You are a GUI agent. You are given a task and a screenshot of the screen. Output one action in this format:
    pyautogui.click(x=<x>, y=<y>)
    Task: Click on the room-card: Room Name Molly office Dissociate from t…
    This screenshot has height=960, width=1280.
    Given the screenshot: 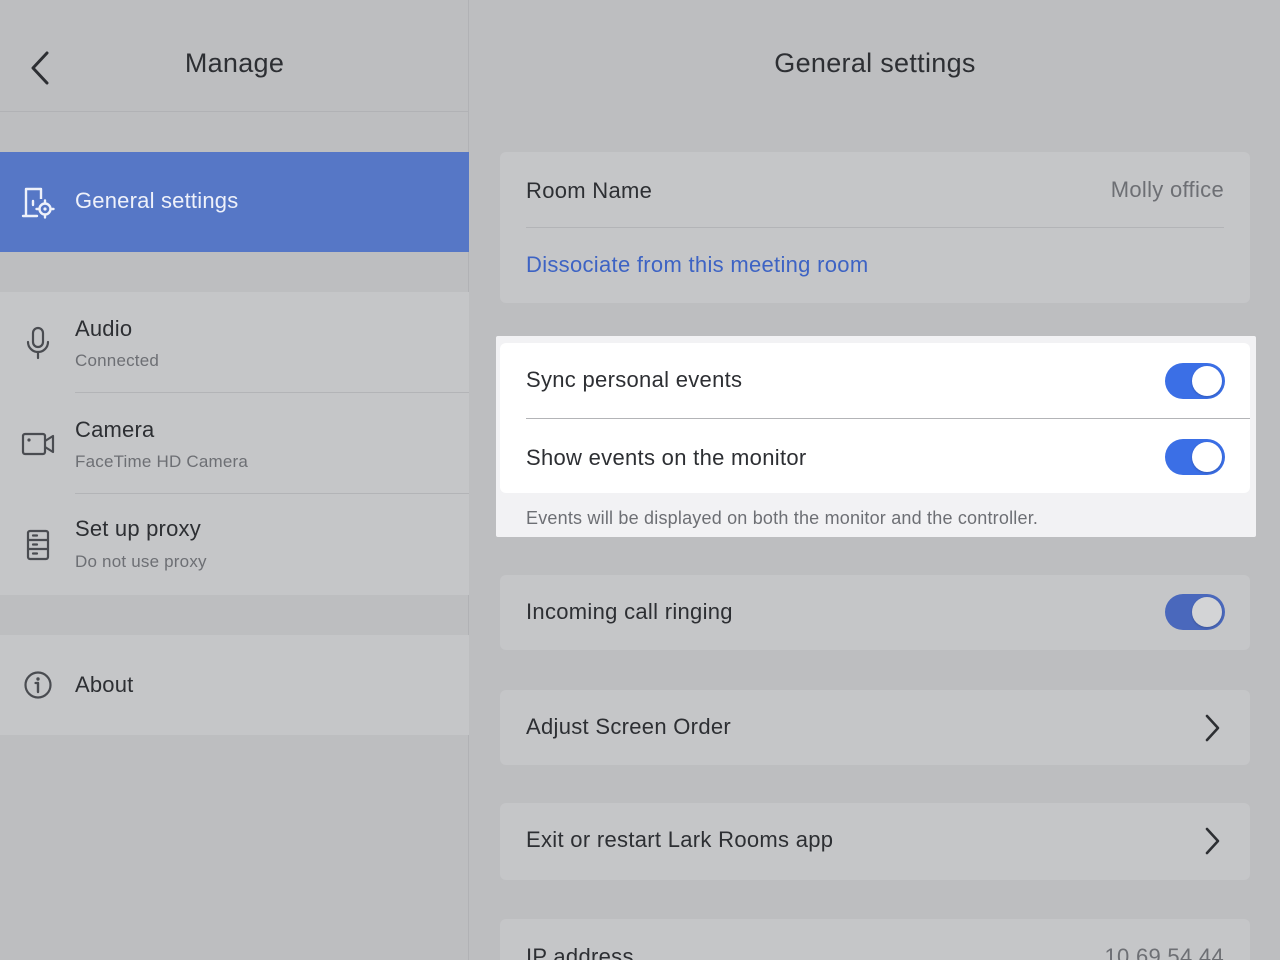 What is the action you would take?
    pyautogui.click(x=875, y=227)
    